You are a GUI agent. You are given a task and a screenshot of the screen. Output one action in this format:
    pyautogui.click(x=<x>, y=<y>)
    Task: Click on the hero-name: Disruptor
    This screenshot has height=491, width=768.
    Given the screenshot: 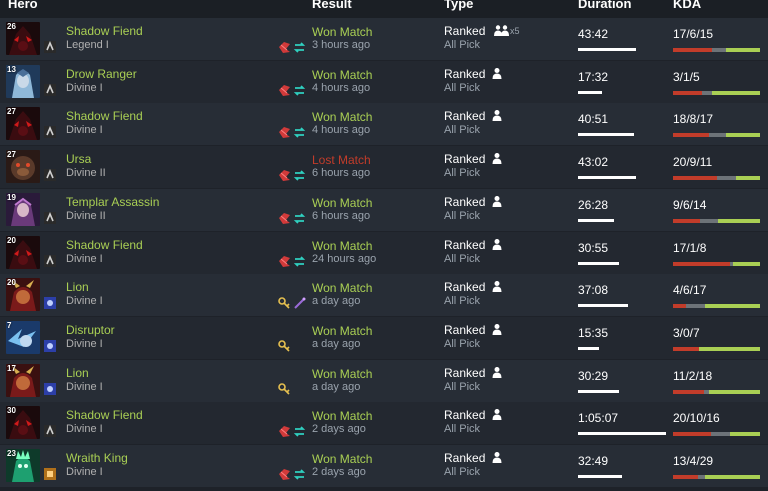 What is the action you would take?
    pyautogui.click(x=90, y=330)
    